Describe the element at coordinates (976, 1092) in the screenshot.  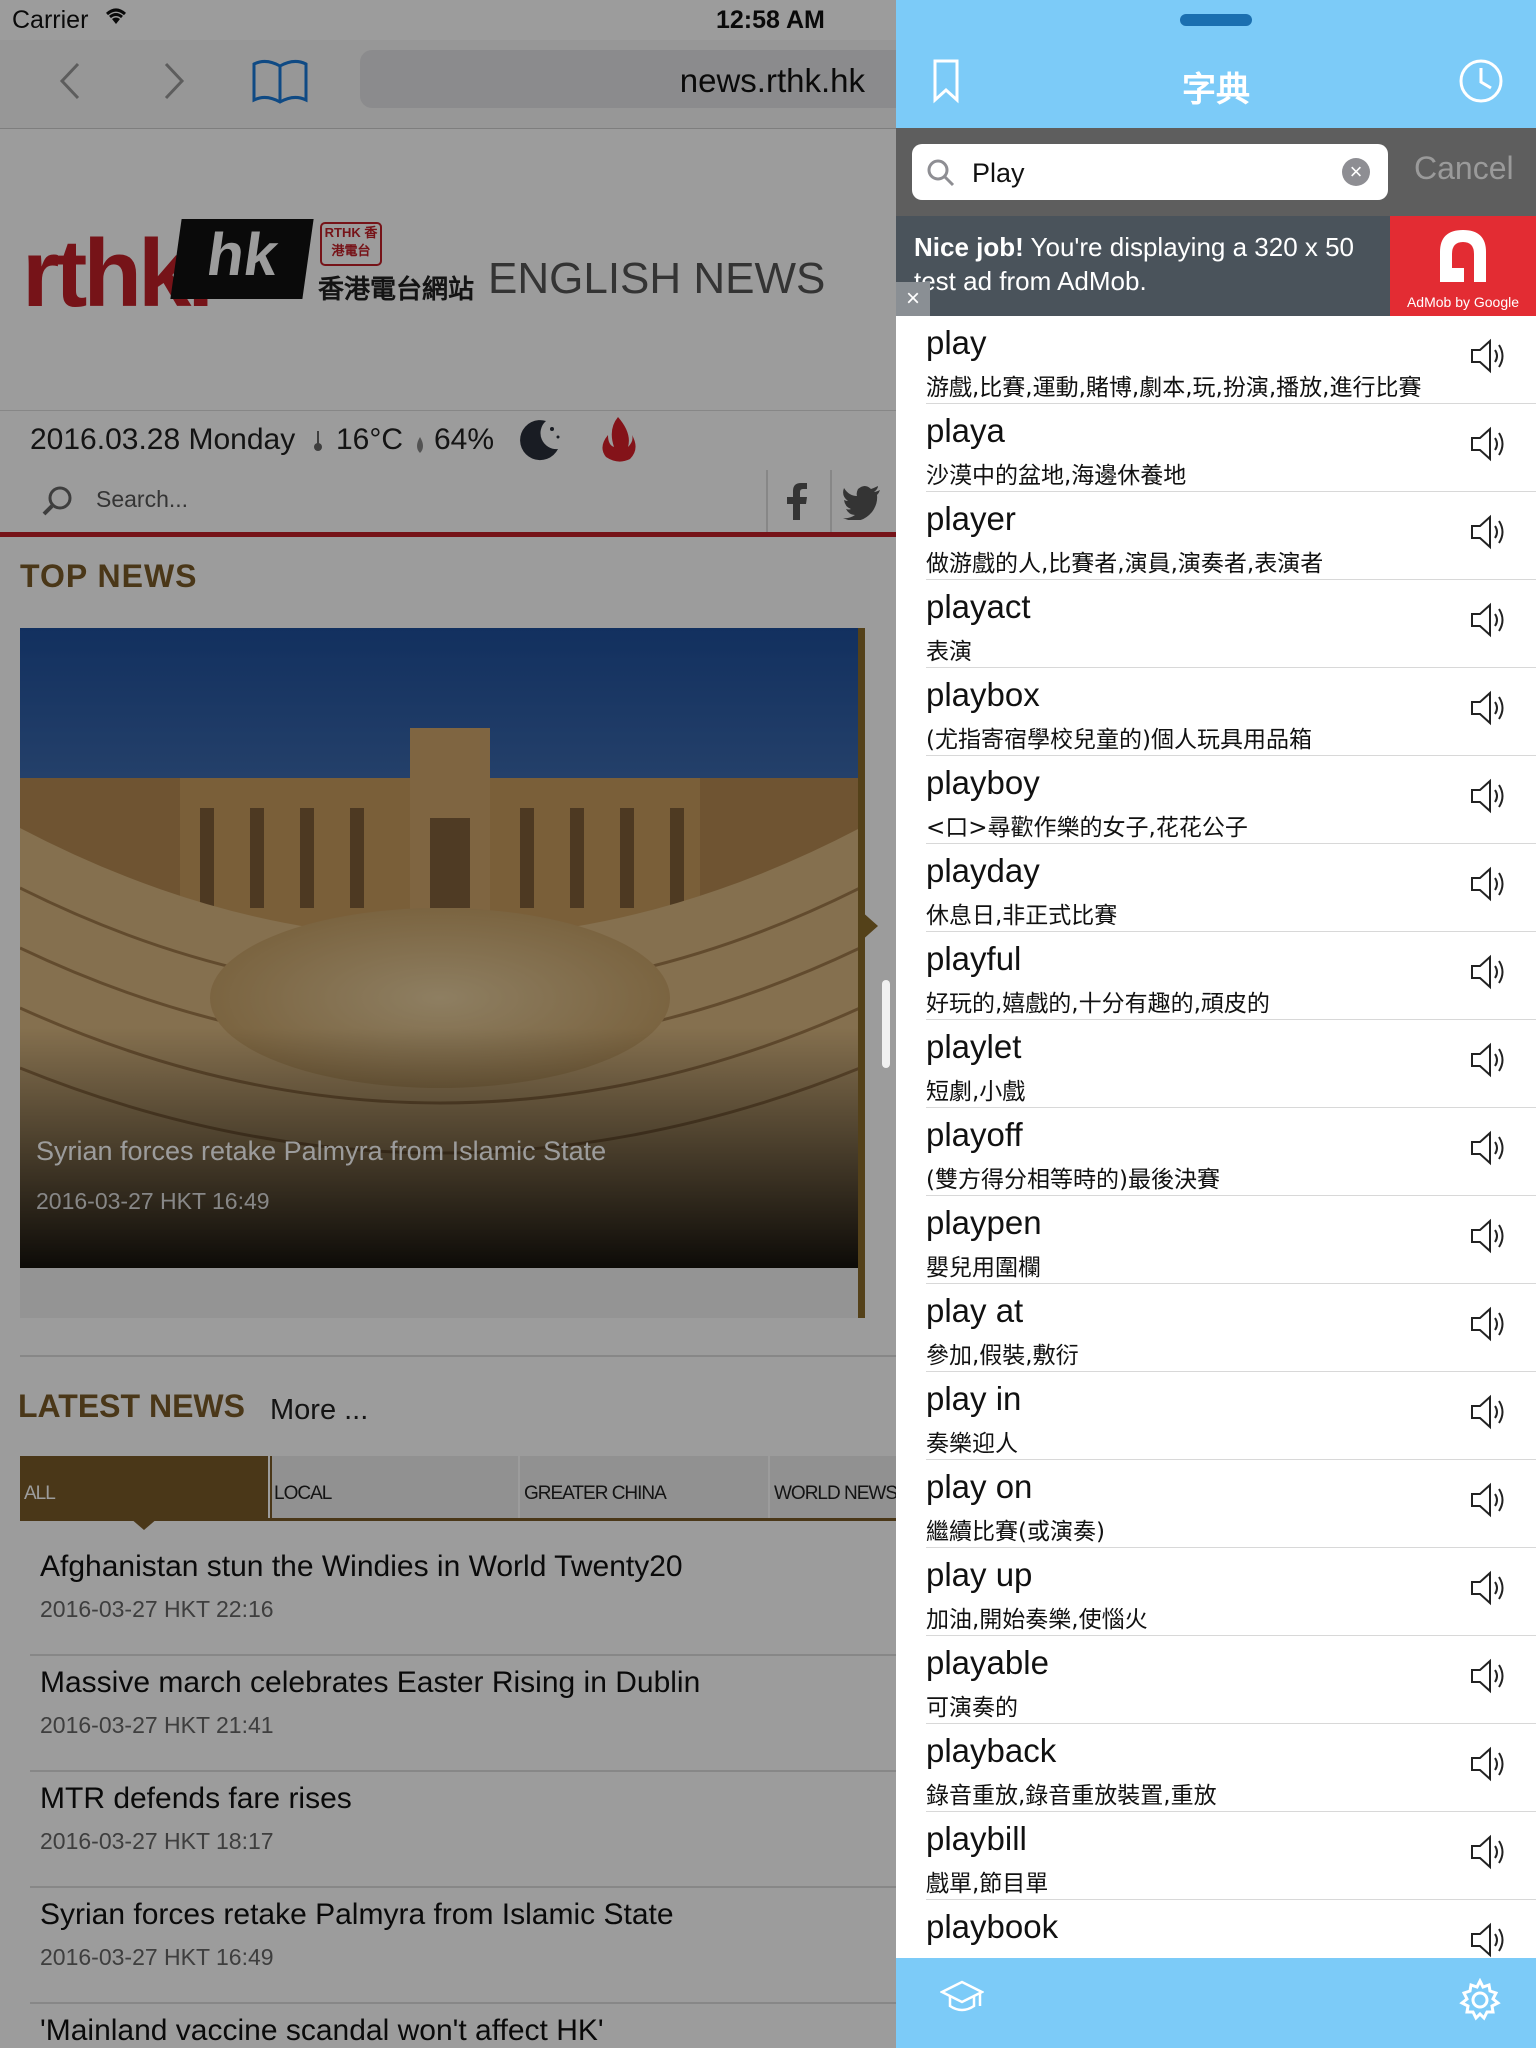
I see `entry-definition: 短劇,小戲` at that location.